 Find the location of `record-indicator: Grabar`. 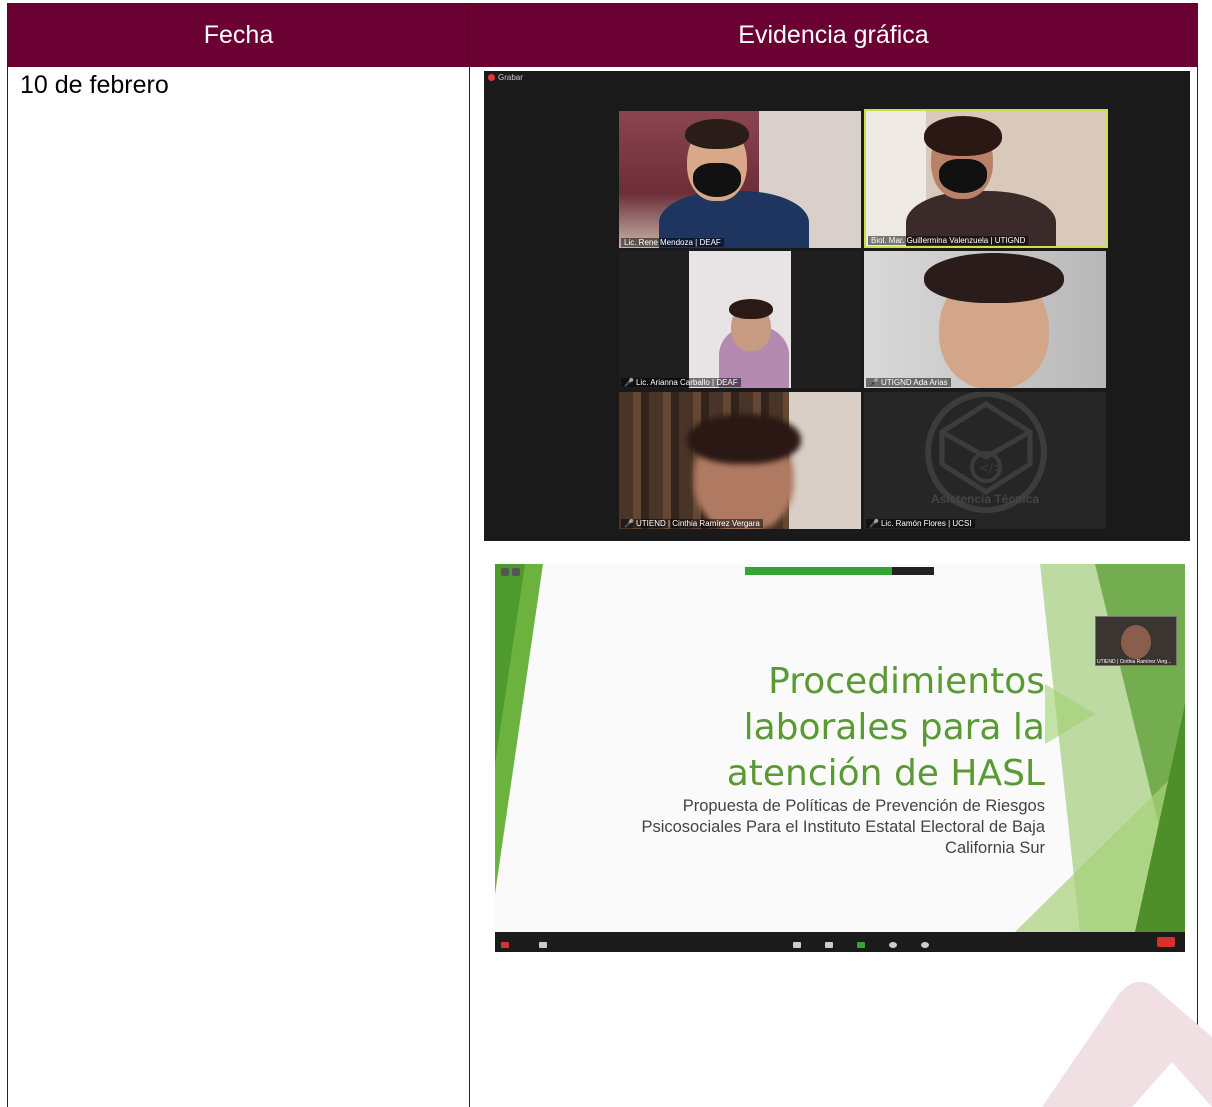

record-indicator: Grabar is located at coordinates (505, 77).